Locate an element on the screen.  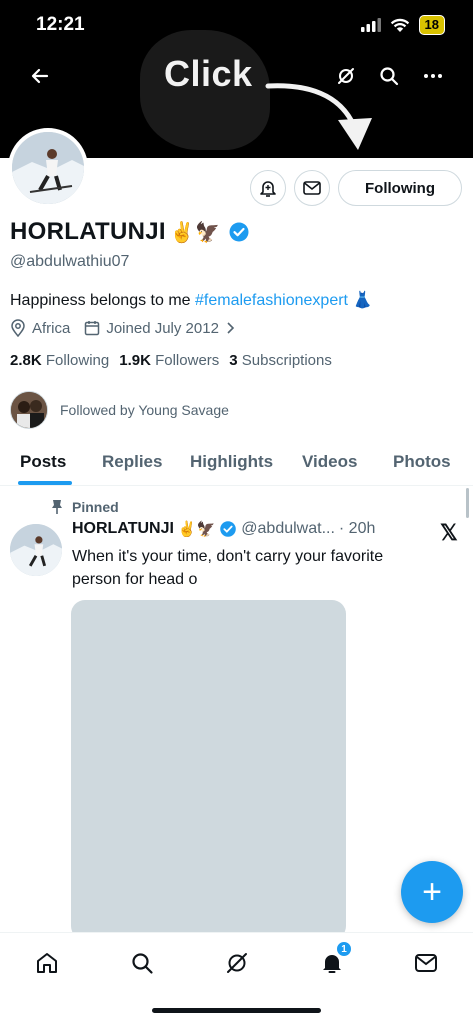
message-button is located at coordinates (312, 188).